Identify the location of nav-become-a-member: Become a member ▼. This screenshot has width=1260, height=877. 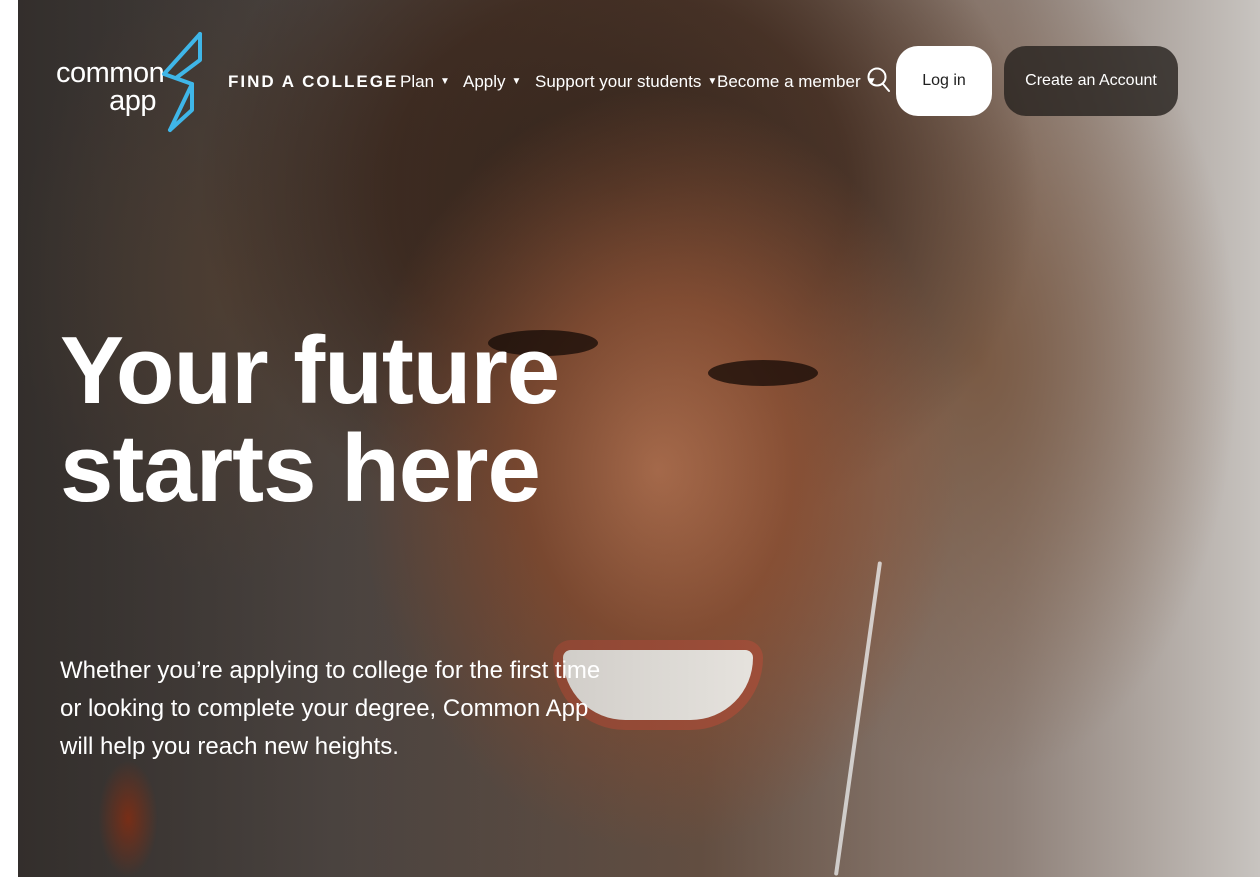
(797, 82).